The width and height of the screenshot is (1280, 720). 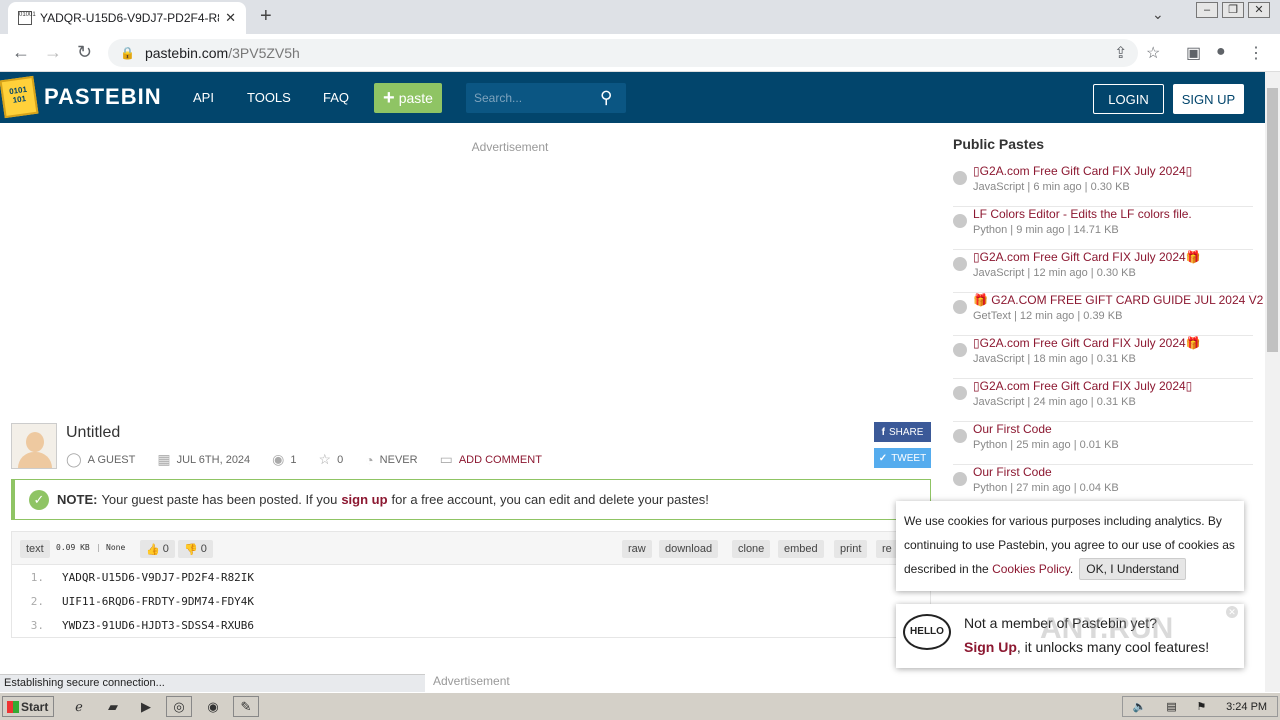 I want to click on dislike-count: 0, so click(x=203, y=549).